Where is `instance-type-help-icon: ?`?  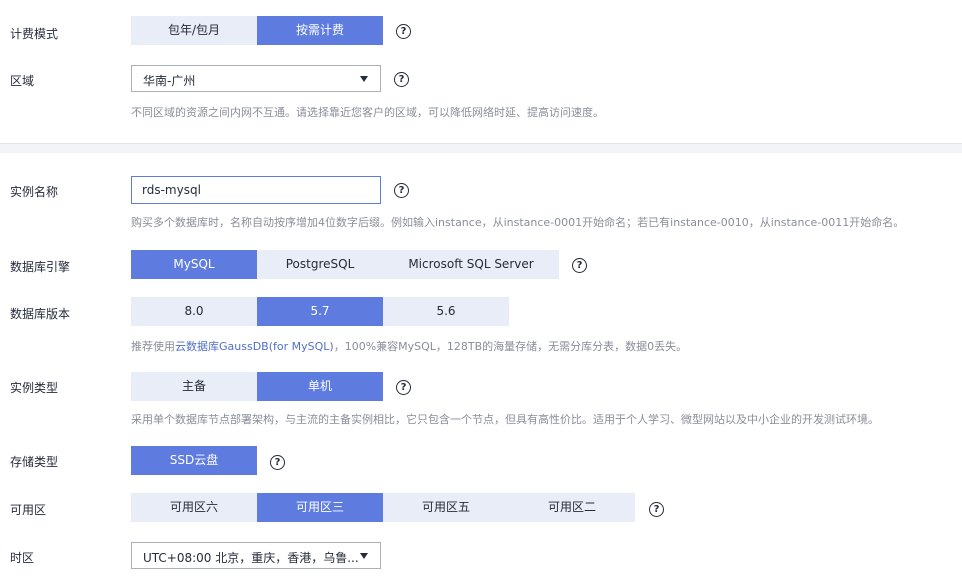
instance-type-help-icon: ? is located at coordinates (403, 387).